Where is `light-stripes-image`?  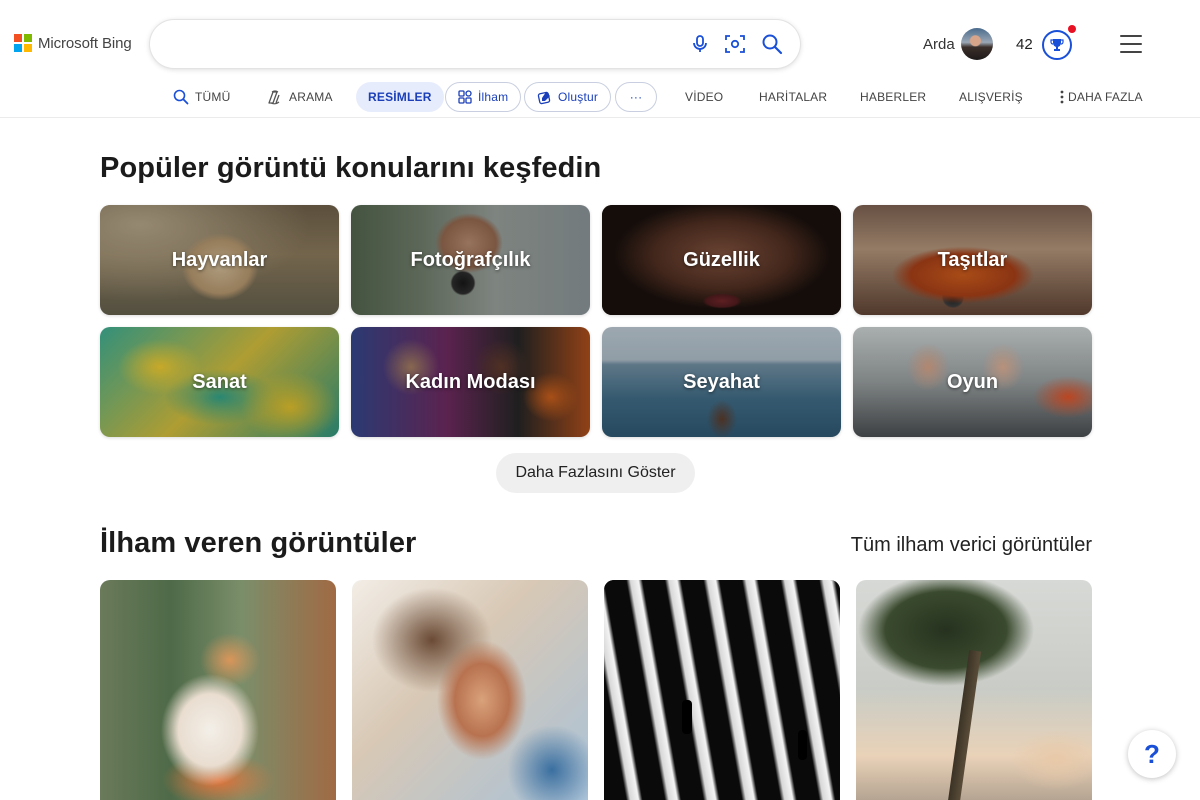 light-stripes-image is located at coordinates (722, 690).